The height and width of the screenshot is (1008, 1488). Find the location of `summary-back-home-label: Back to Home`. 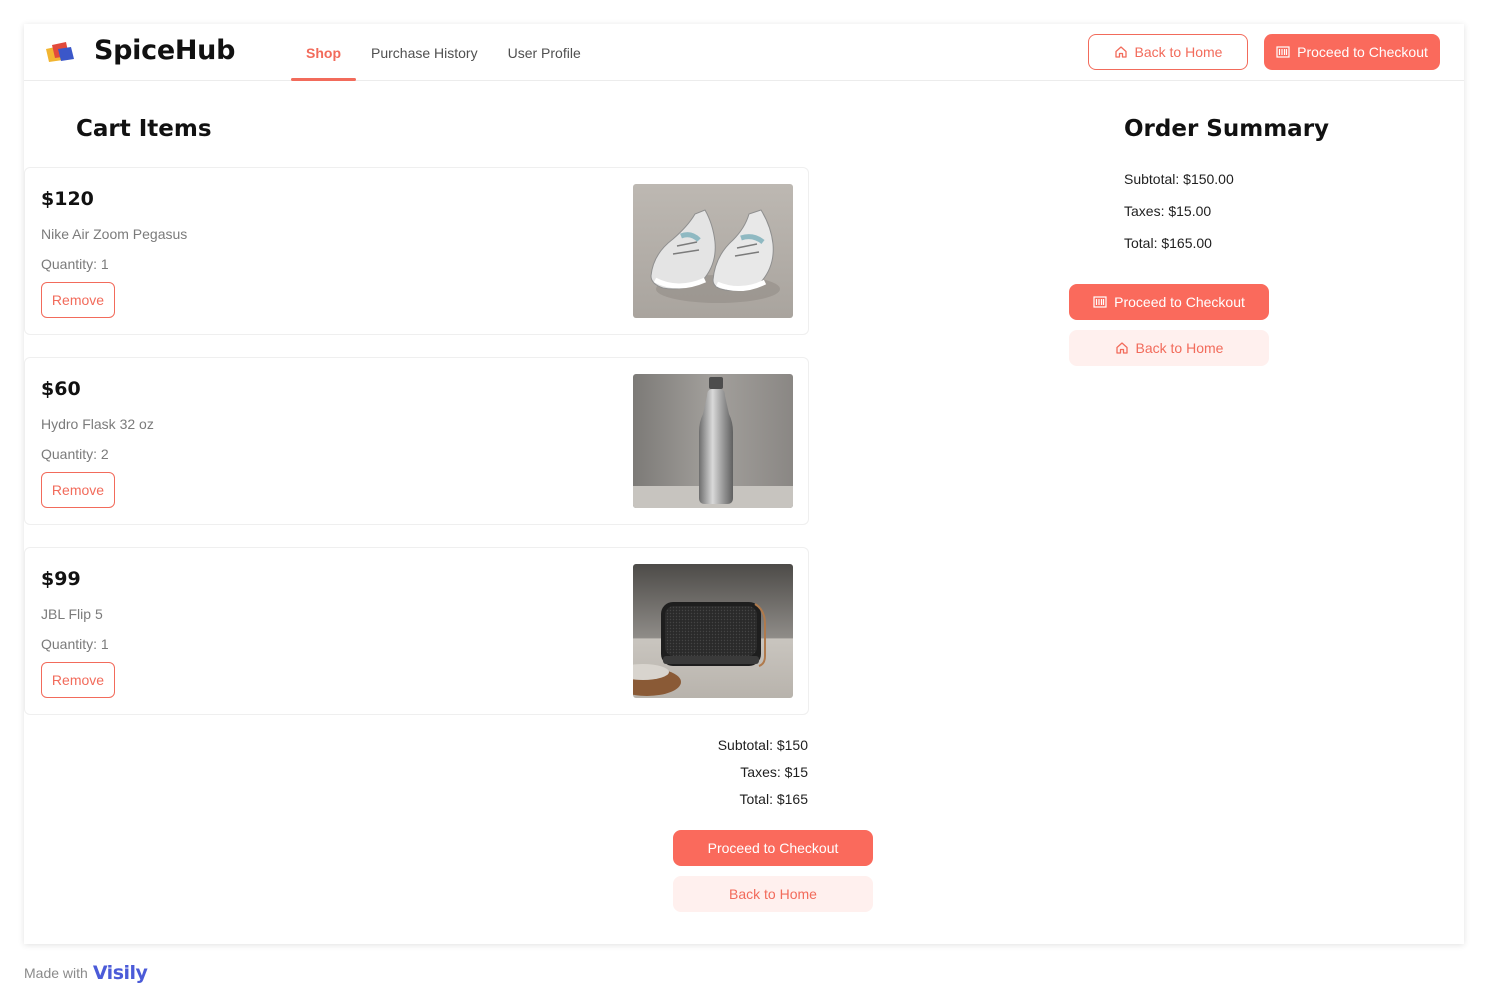

summary-back-home-label: Back to Home is located at coordinates (1179, 348).